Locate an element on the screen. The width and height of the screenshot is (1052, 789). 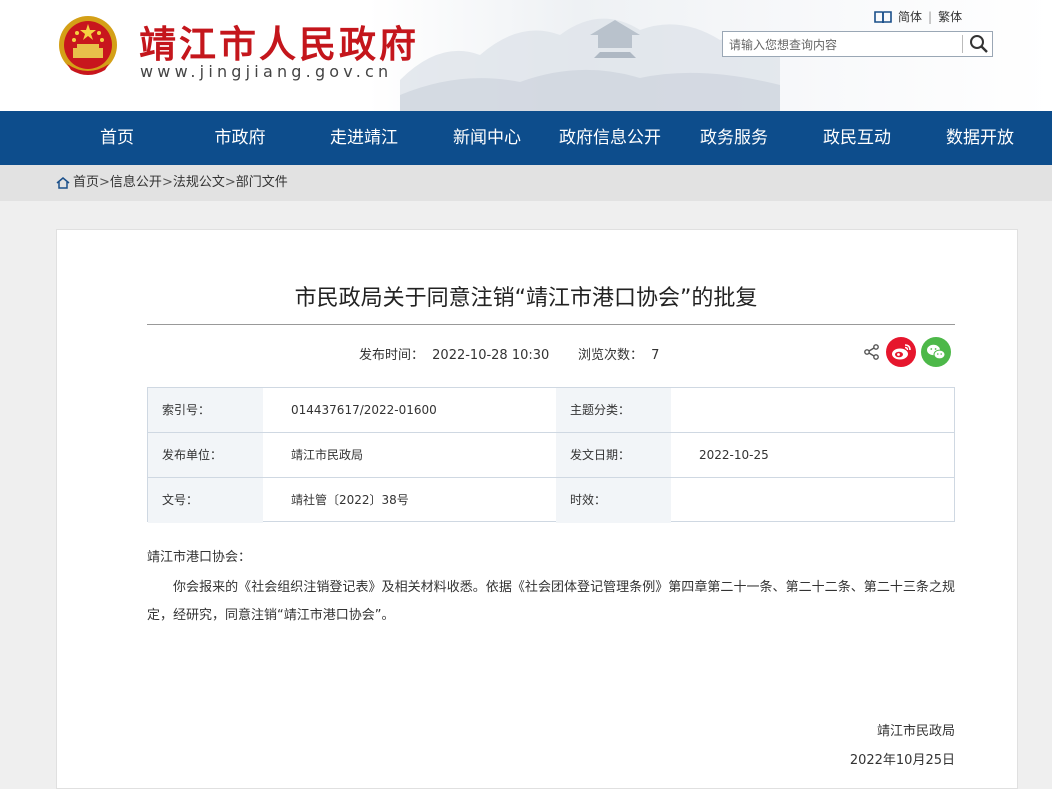
topic-label: 主题分类： is located at coordinates (613, 410).